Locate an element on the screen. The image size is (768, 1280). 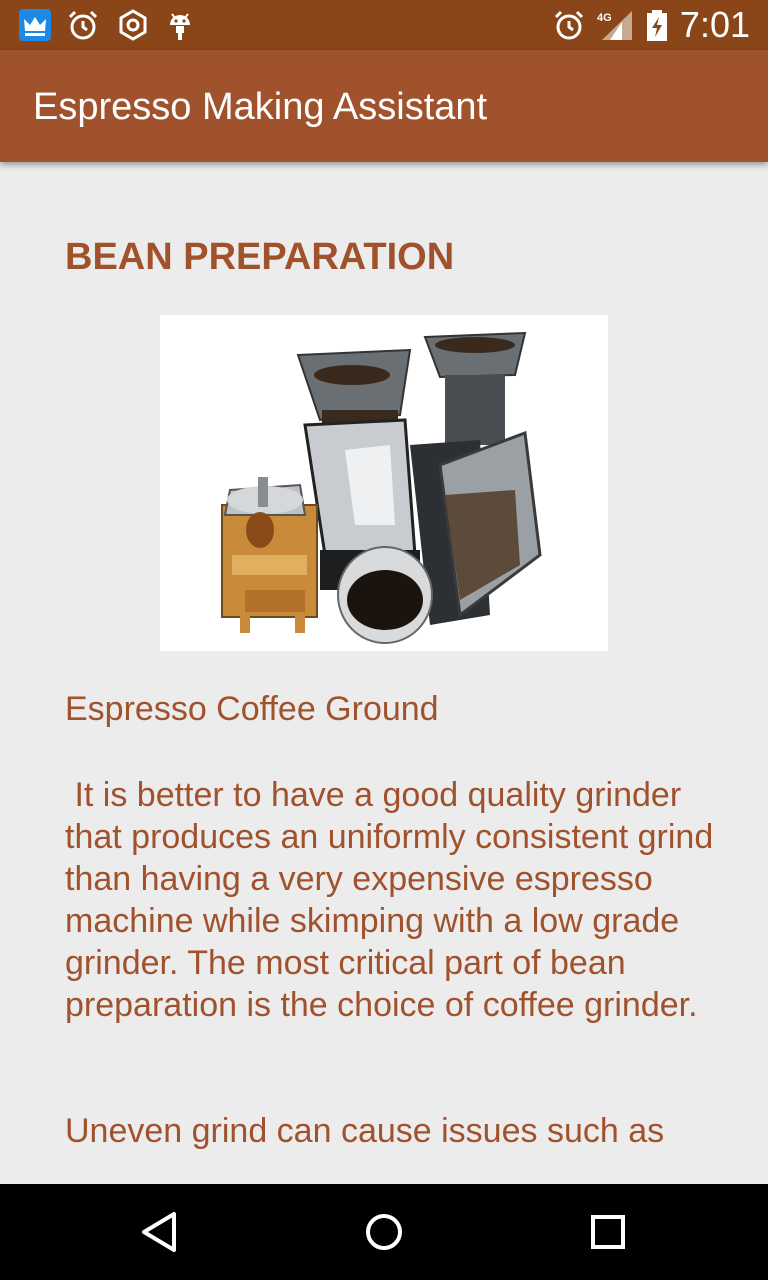
navigation-bar is located at coordinates (384, 1232).